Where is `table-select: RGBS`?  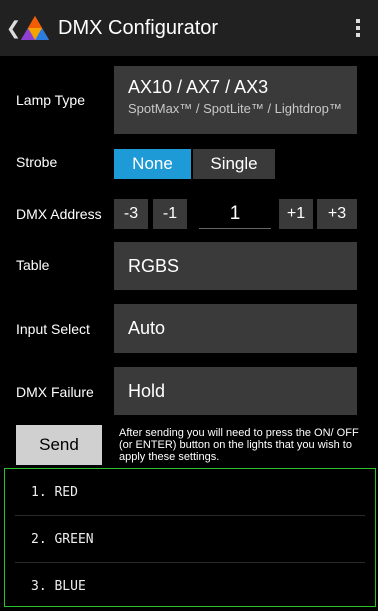 table-select: RGBS is located at coordinates (235, 266).